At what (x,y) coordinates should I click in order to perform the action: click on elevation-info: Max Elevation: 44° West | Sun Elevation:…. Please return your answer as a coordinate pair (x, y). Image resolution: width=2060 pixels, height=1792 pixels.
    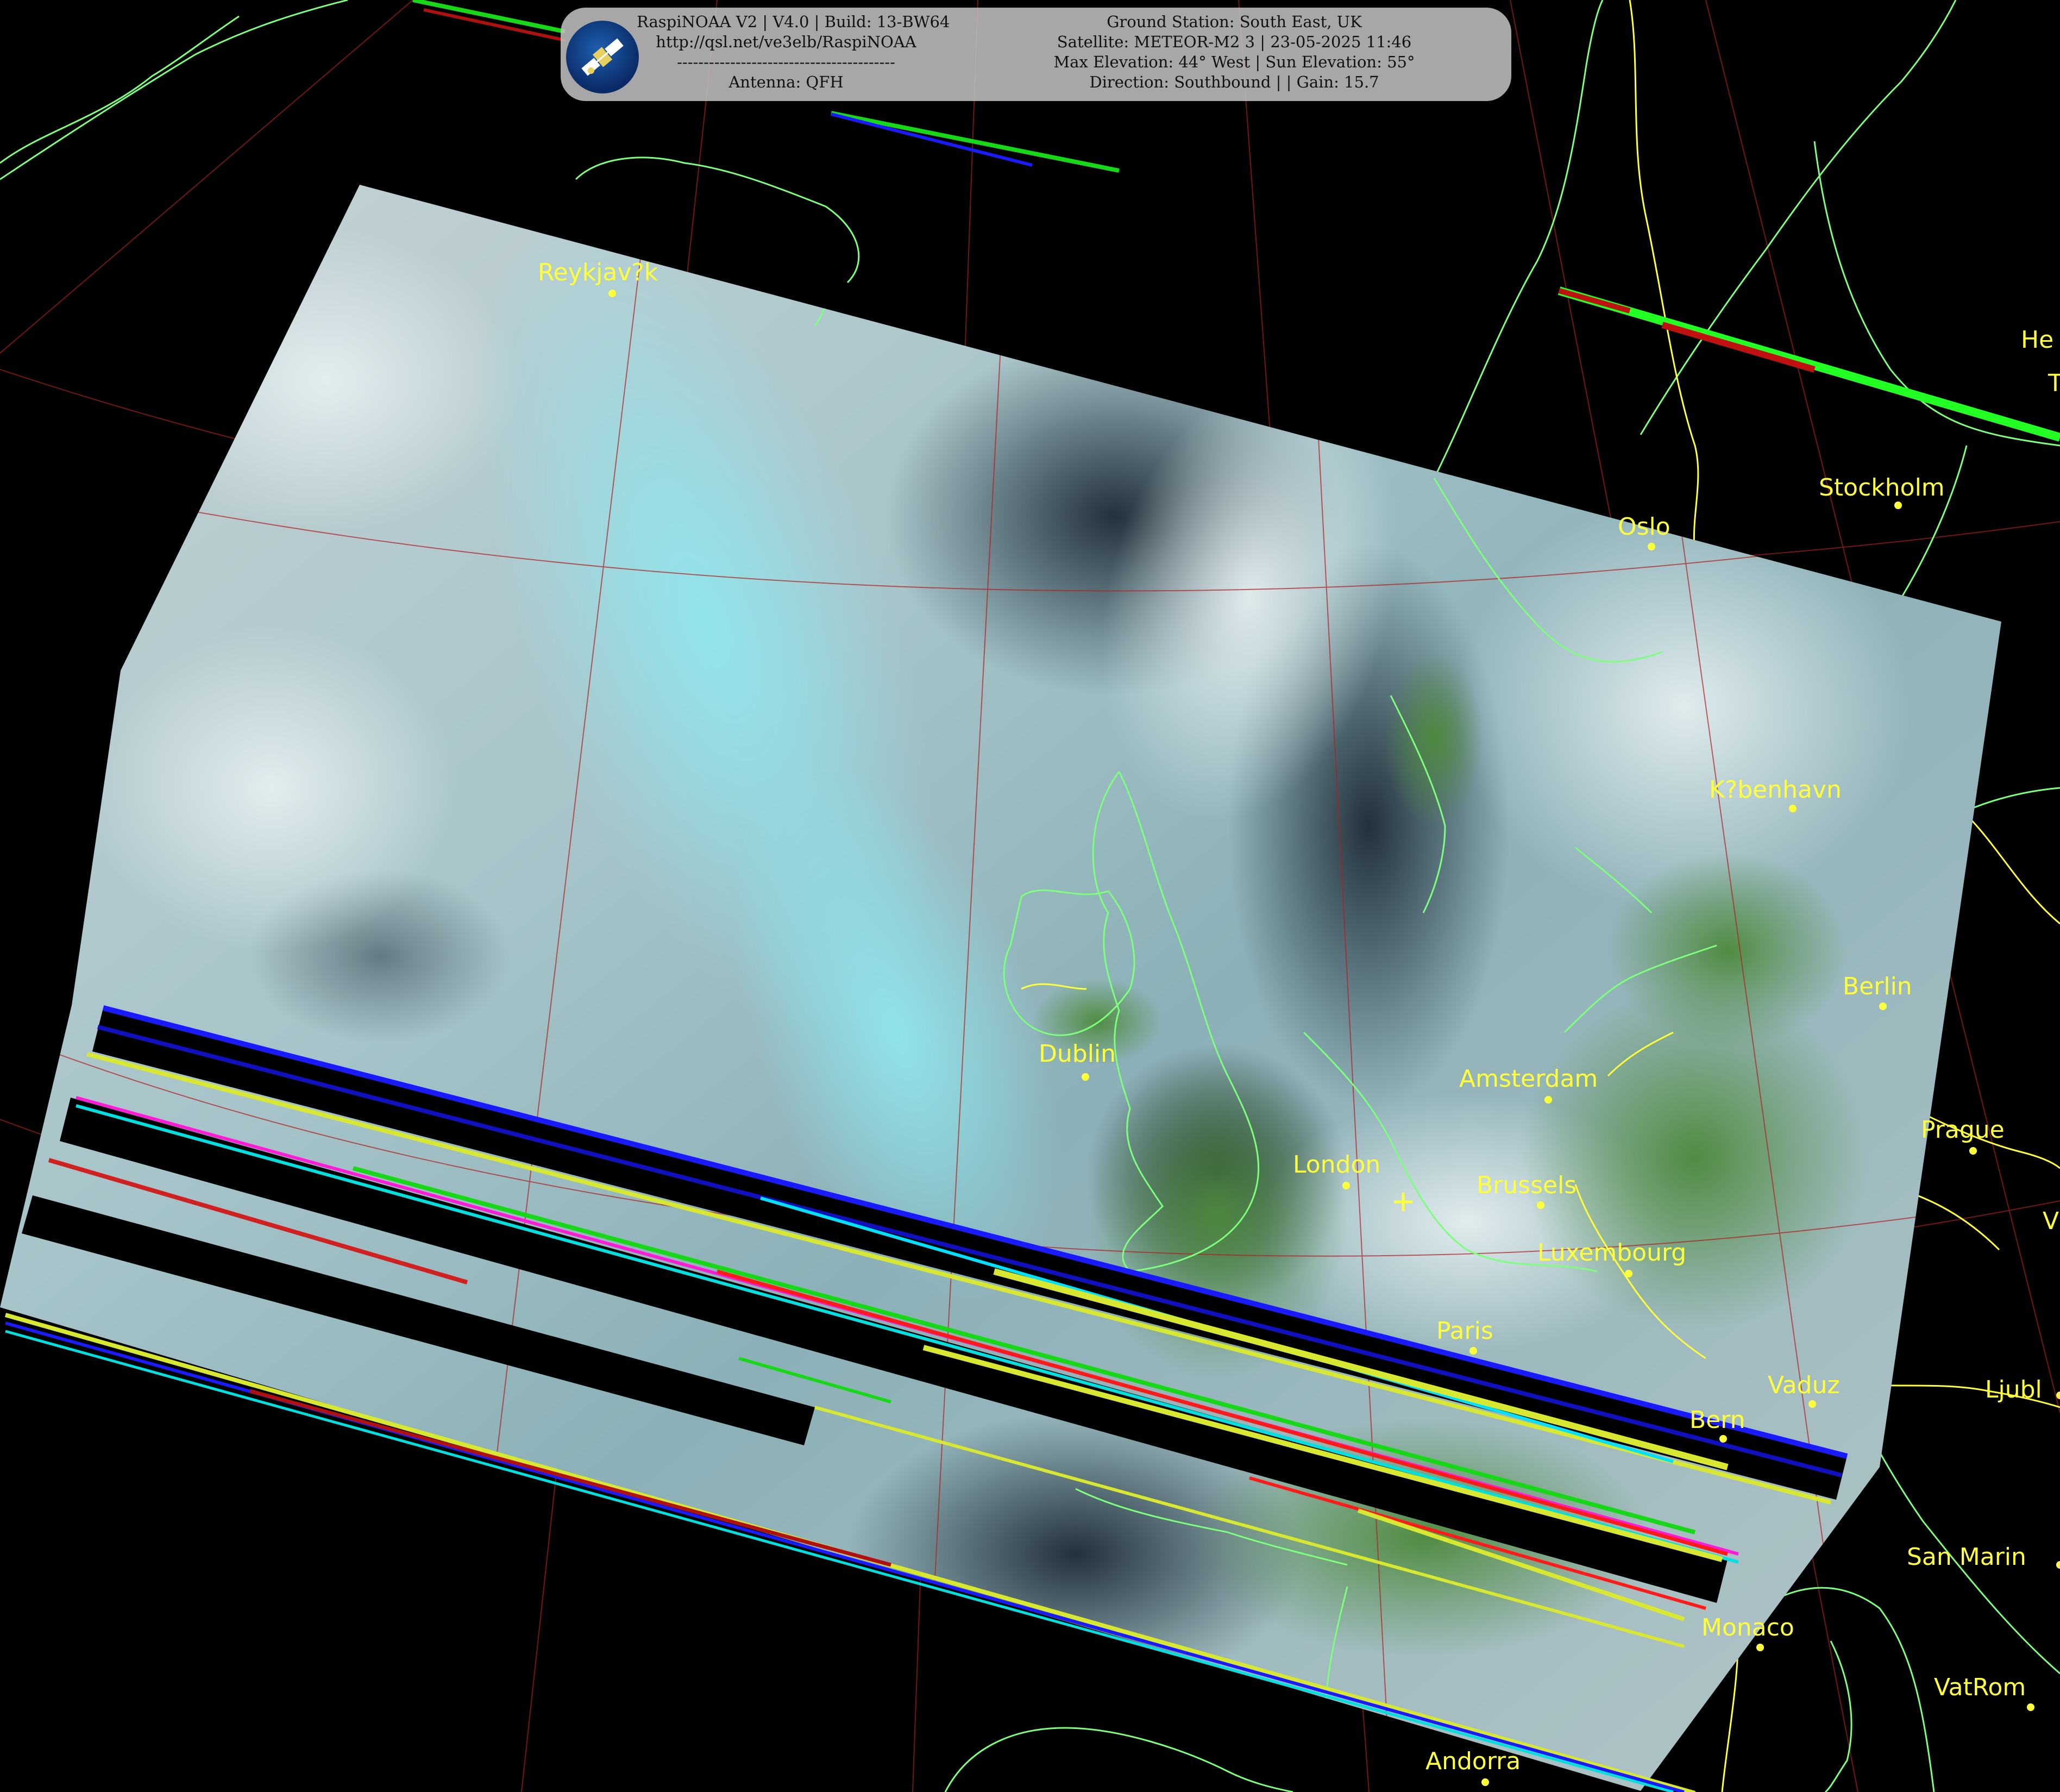
    Looking at the image, I should click on (1234, 62).